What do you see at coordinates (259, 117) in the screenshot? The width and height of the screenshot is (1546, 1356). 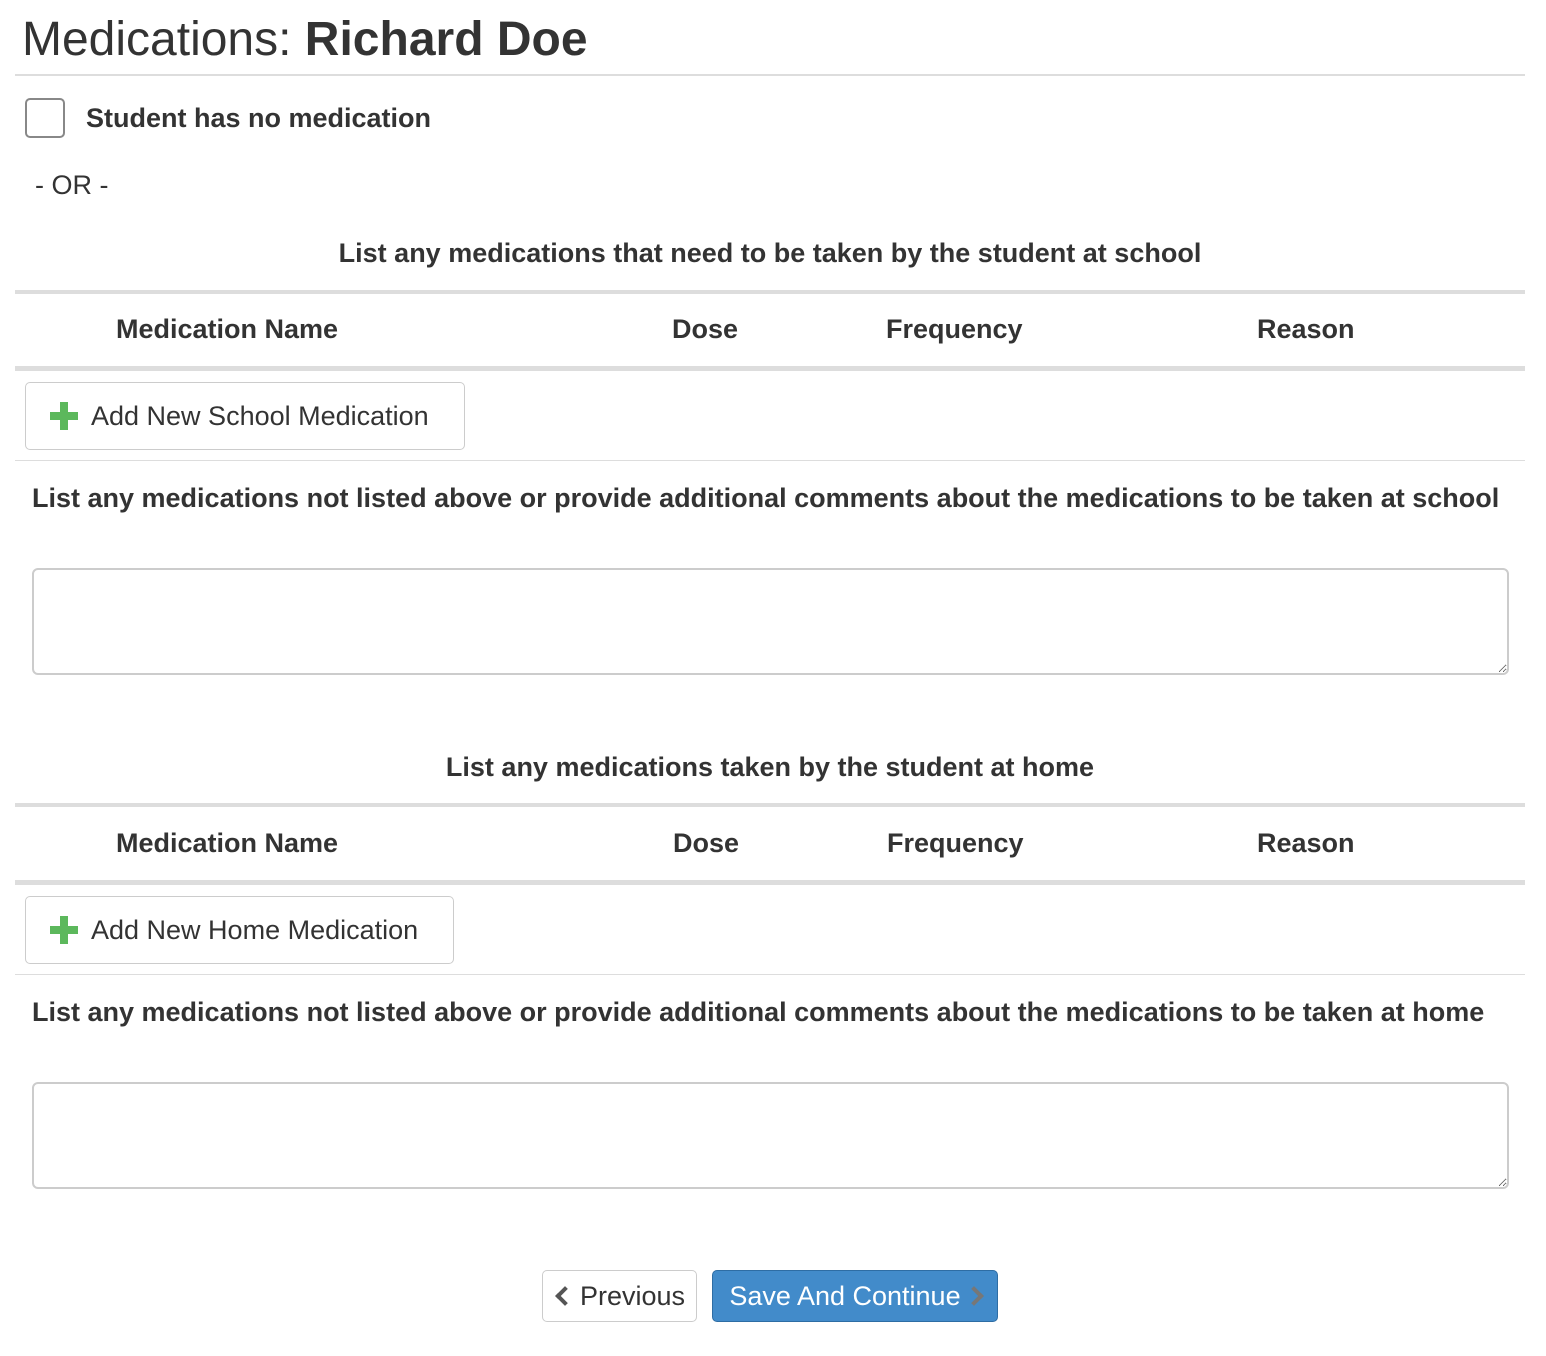 I see `no-medication-label: Student has no medication` at bounding box center [259, 117].